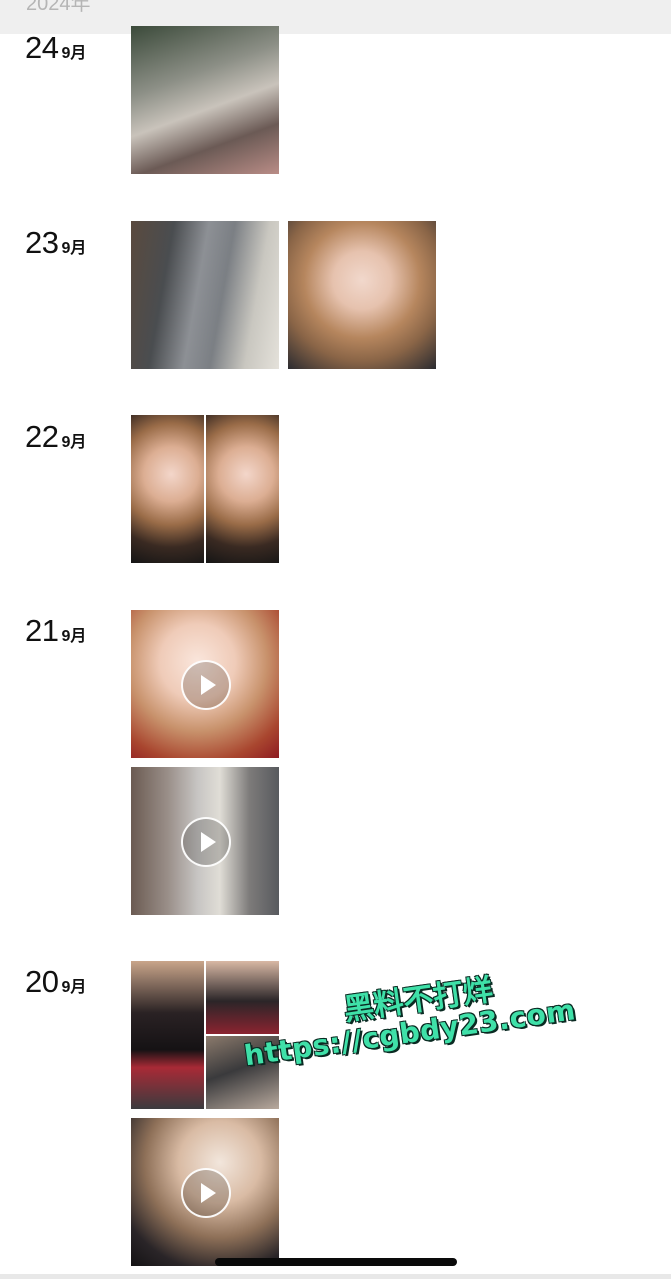 The width and height of the screenshot is (671, 1279). I want to click on year-header: 2024年, so click(335, 17).